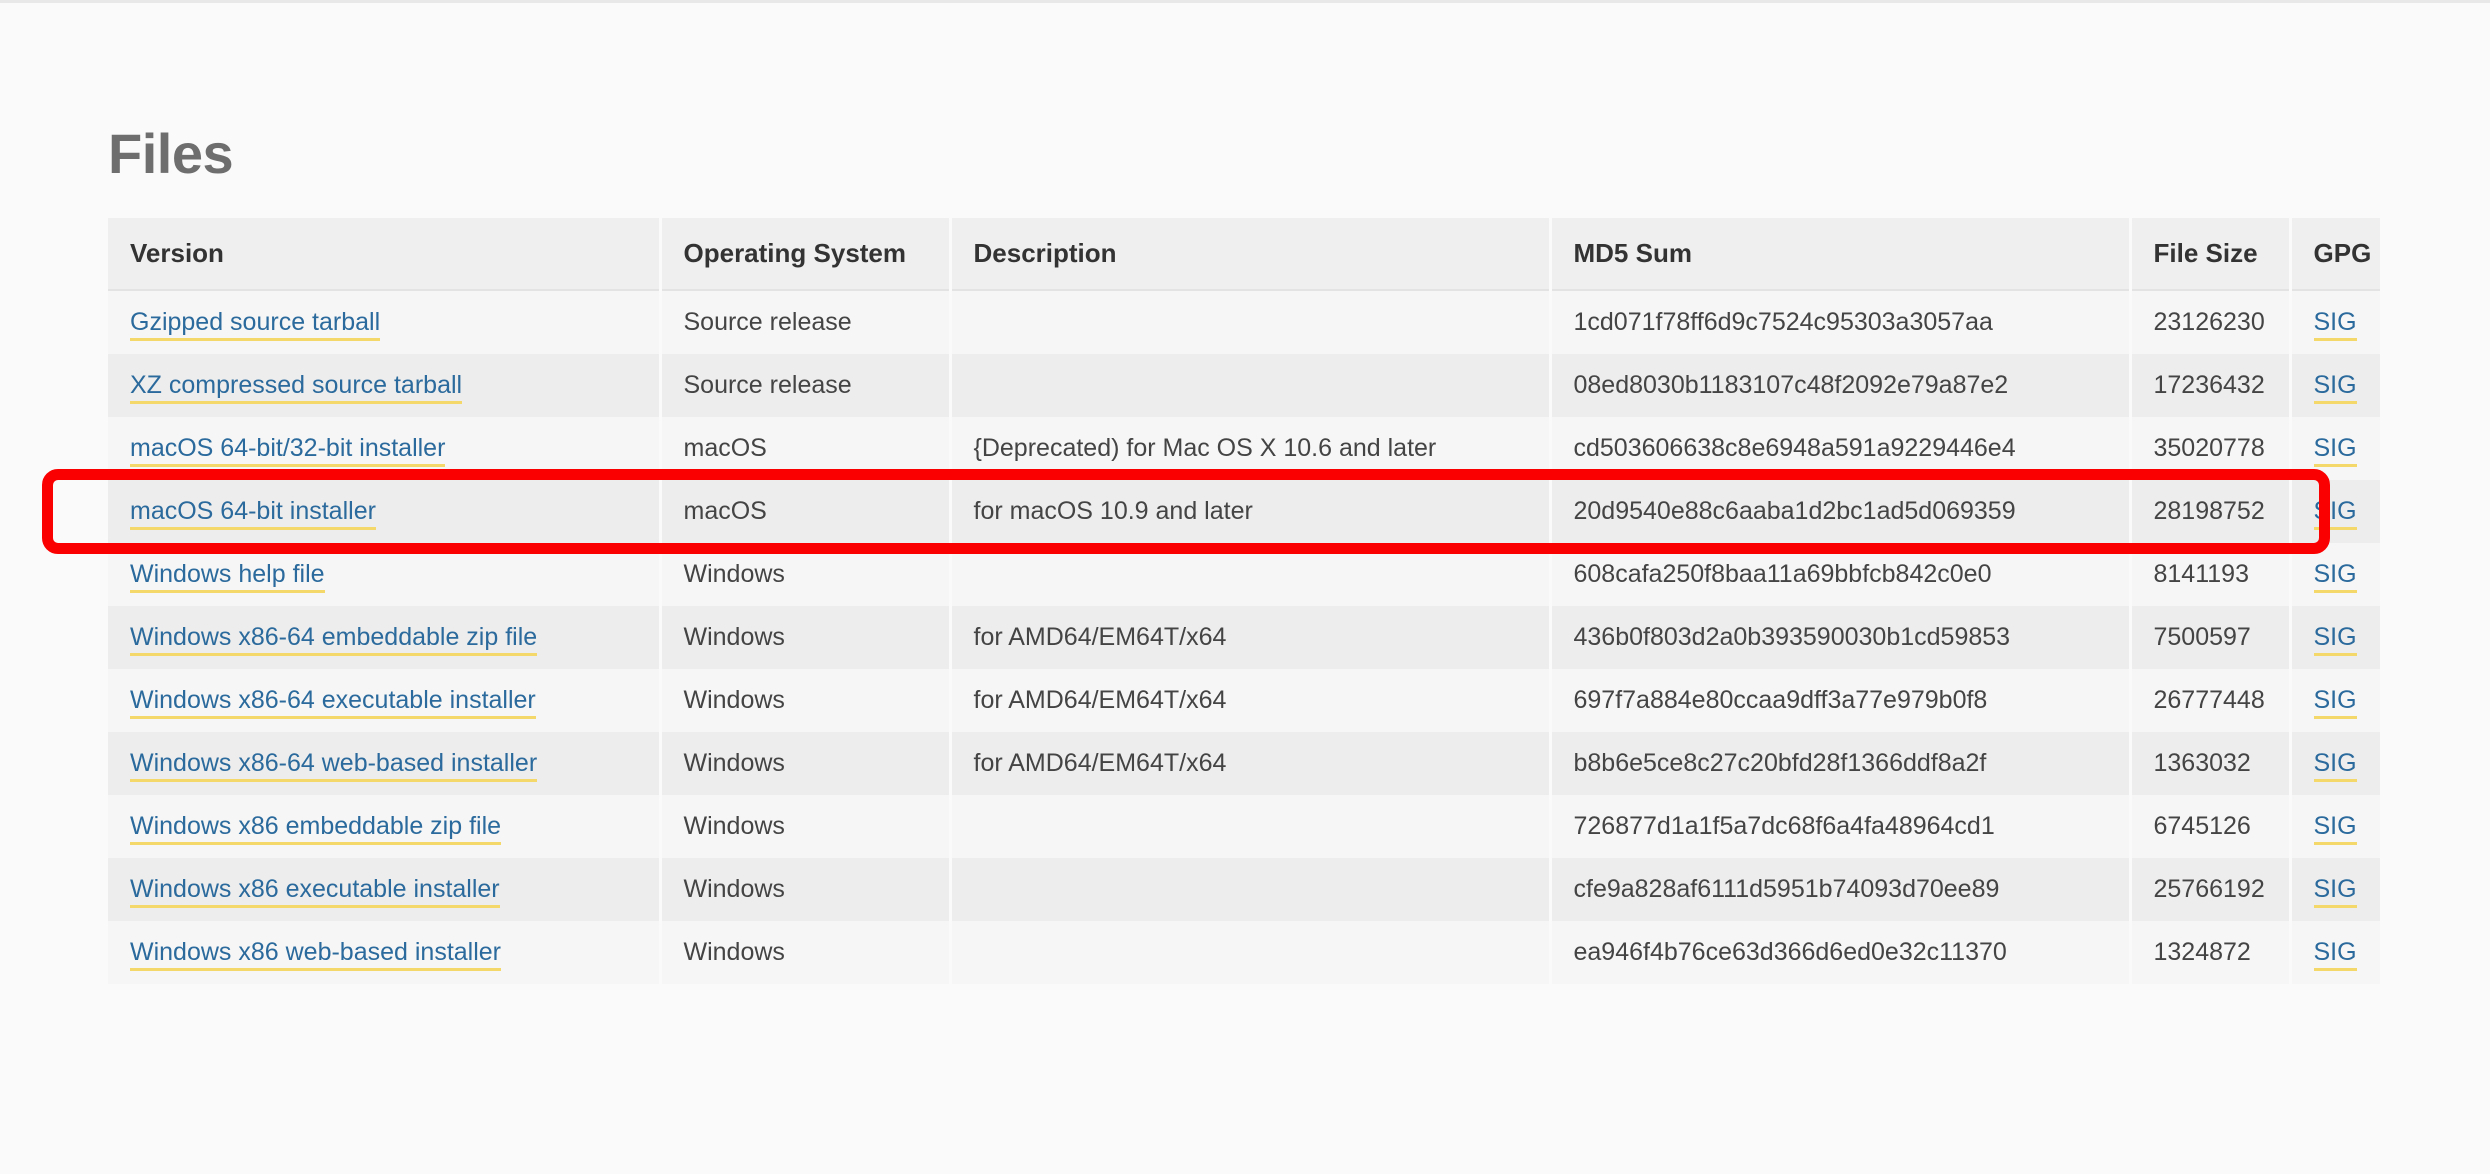 The image size is (2490, 1174). I want to click on column-header-version: Version, so click(385, 254).